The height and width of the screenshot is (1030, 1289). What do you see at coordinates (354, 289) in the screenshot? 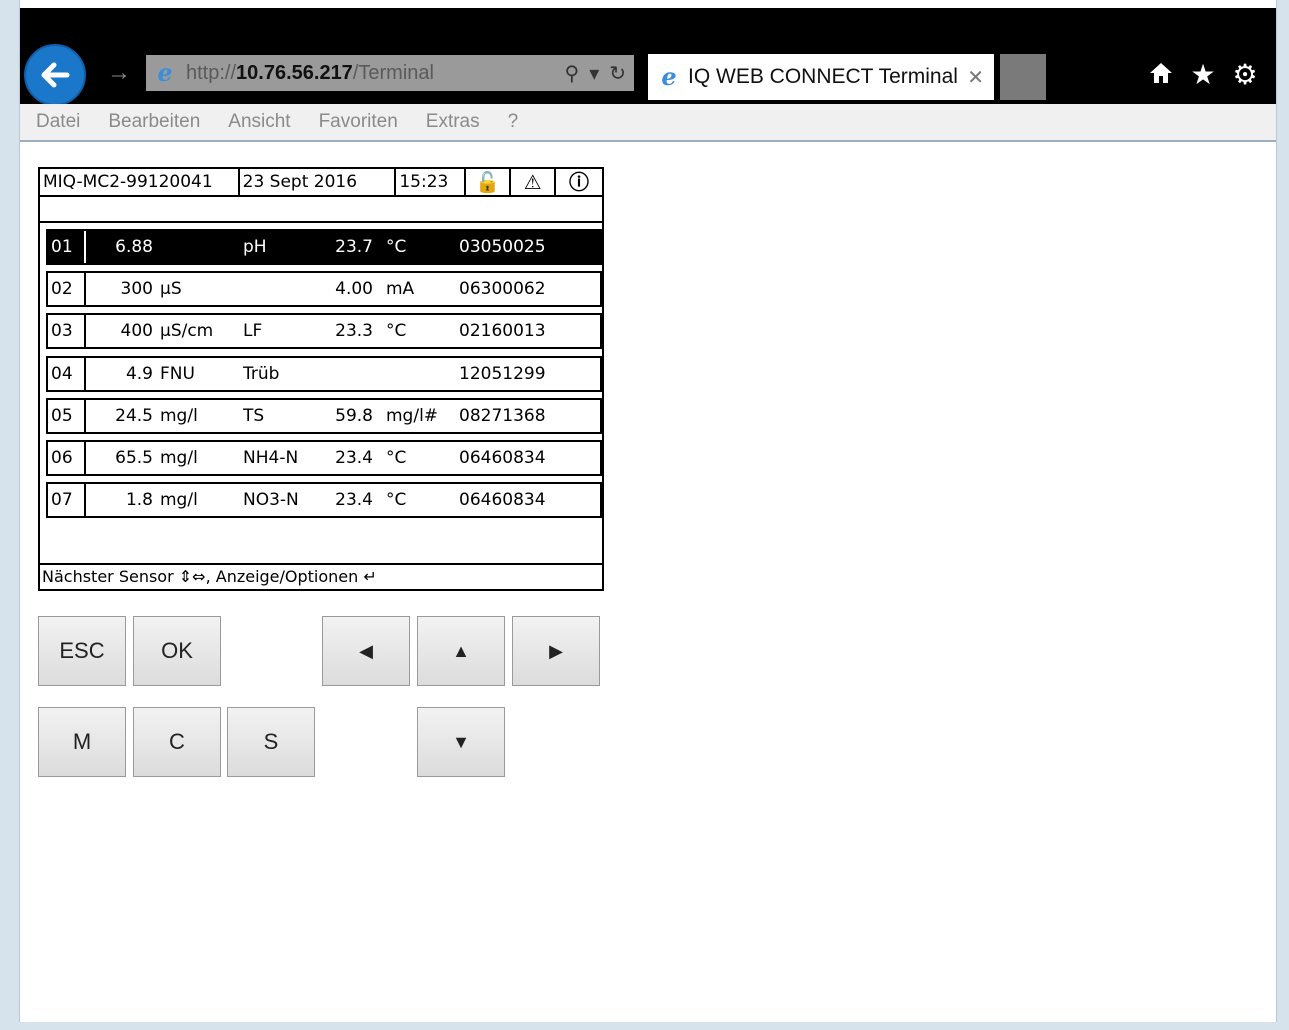
I see `sensor-secondary-value: 4.00` at bounding box center [354, 289].